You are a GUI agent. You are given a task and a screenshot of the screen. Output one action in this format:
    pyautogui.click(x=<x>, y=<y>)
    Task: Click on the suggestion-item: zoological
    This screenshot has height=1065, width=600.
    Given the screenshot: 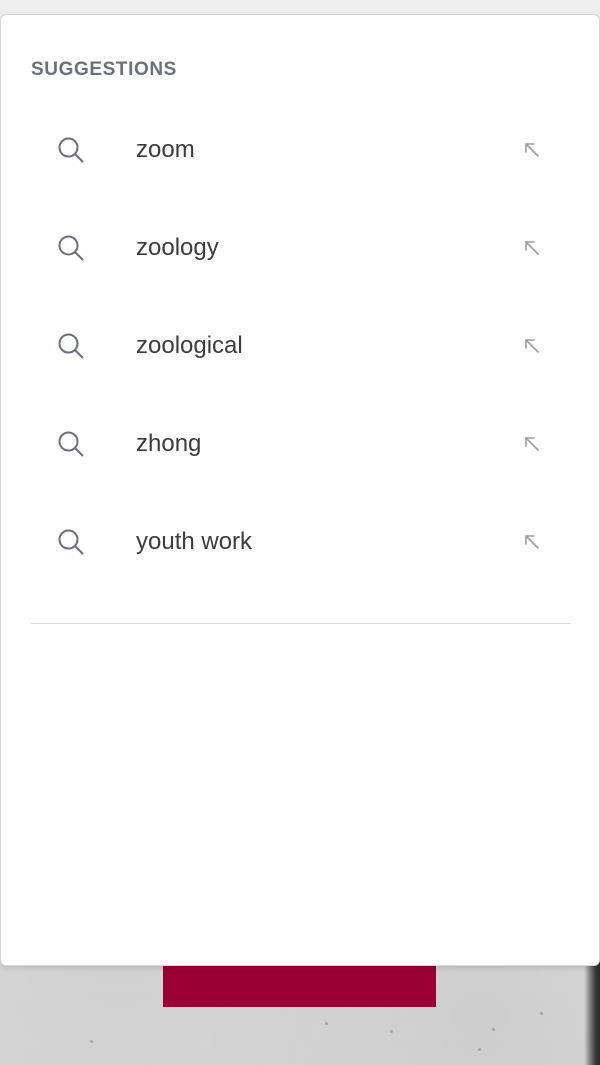 What is the action you would take?
    pyautogui.click(x=301, y=346)
    